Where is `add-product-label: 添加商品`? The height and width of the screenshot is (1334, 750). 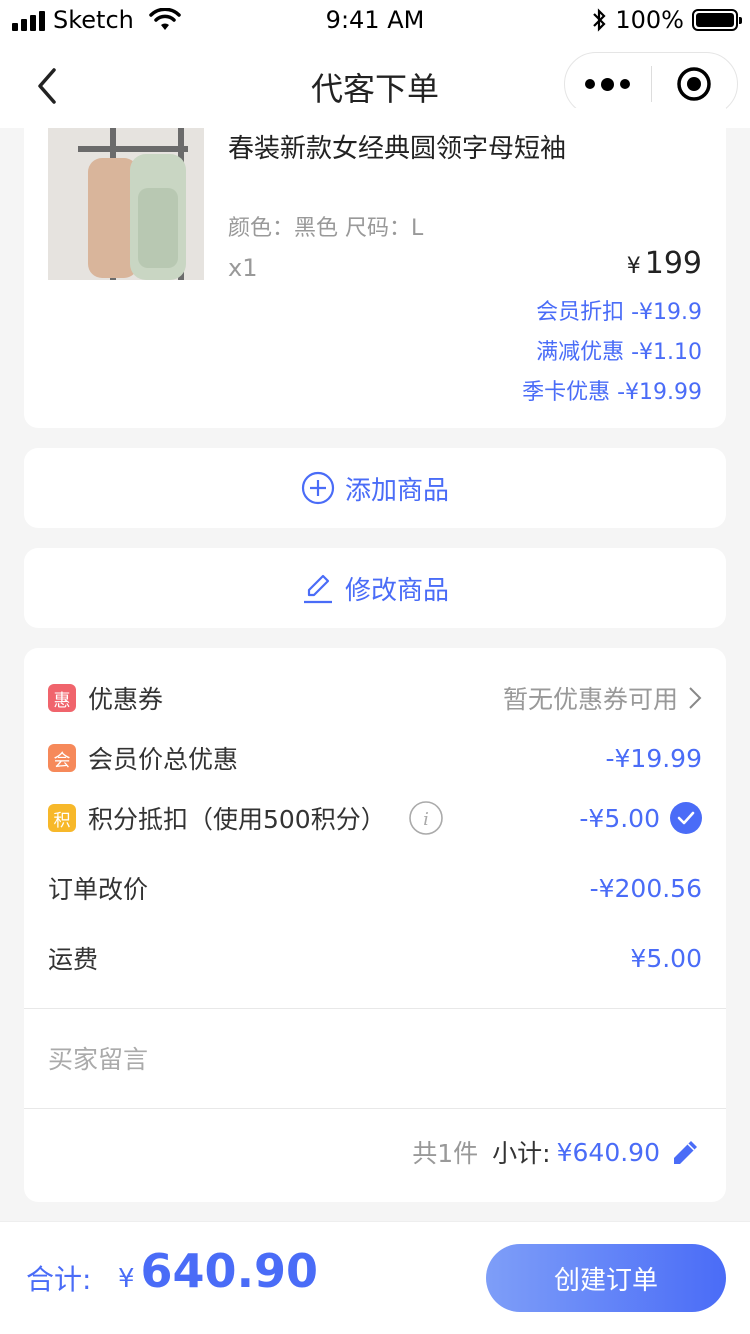
add-product-label: 添加商品 is located at coordinates (396, 490).